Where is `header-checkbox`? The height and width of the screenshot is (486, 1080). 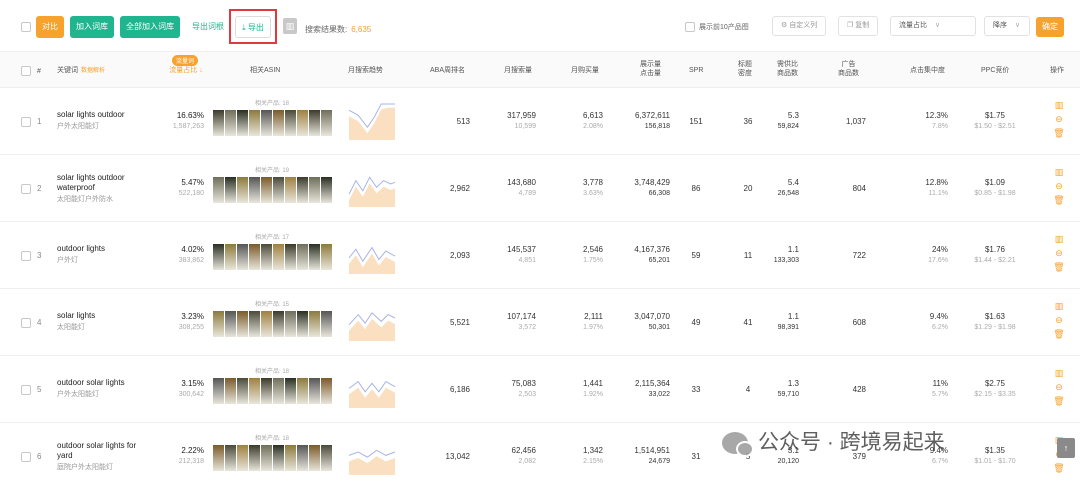
header-checkbox is located at coordinates (26, 71).